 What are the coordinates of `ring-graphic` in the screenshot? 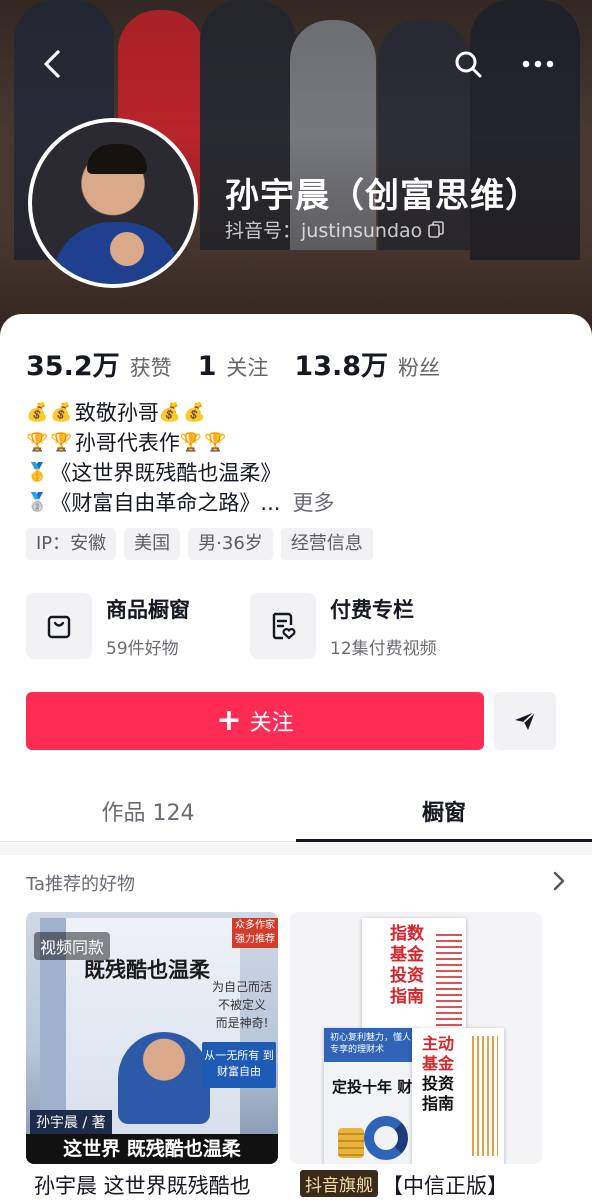 It's located at (386, 1138).